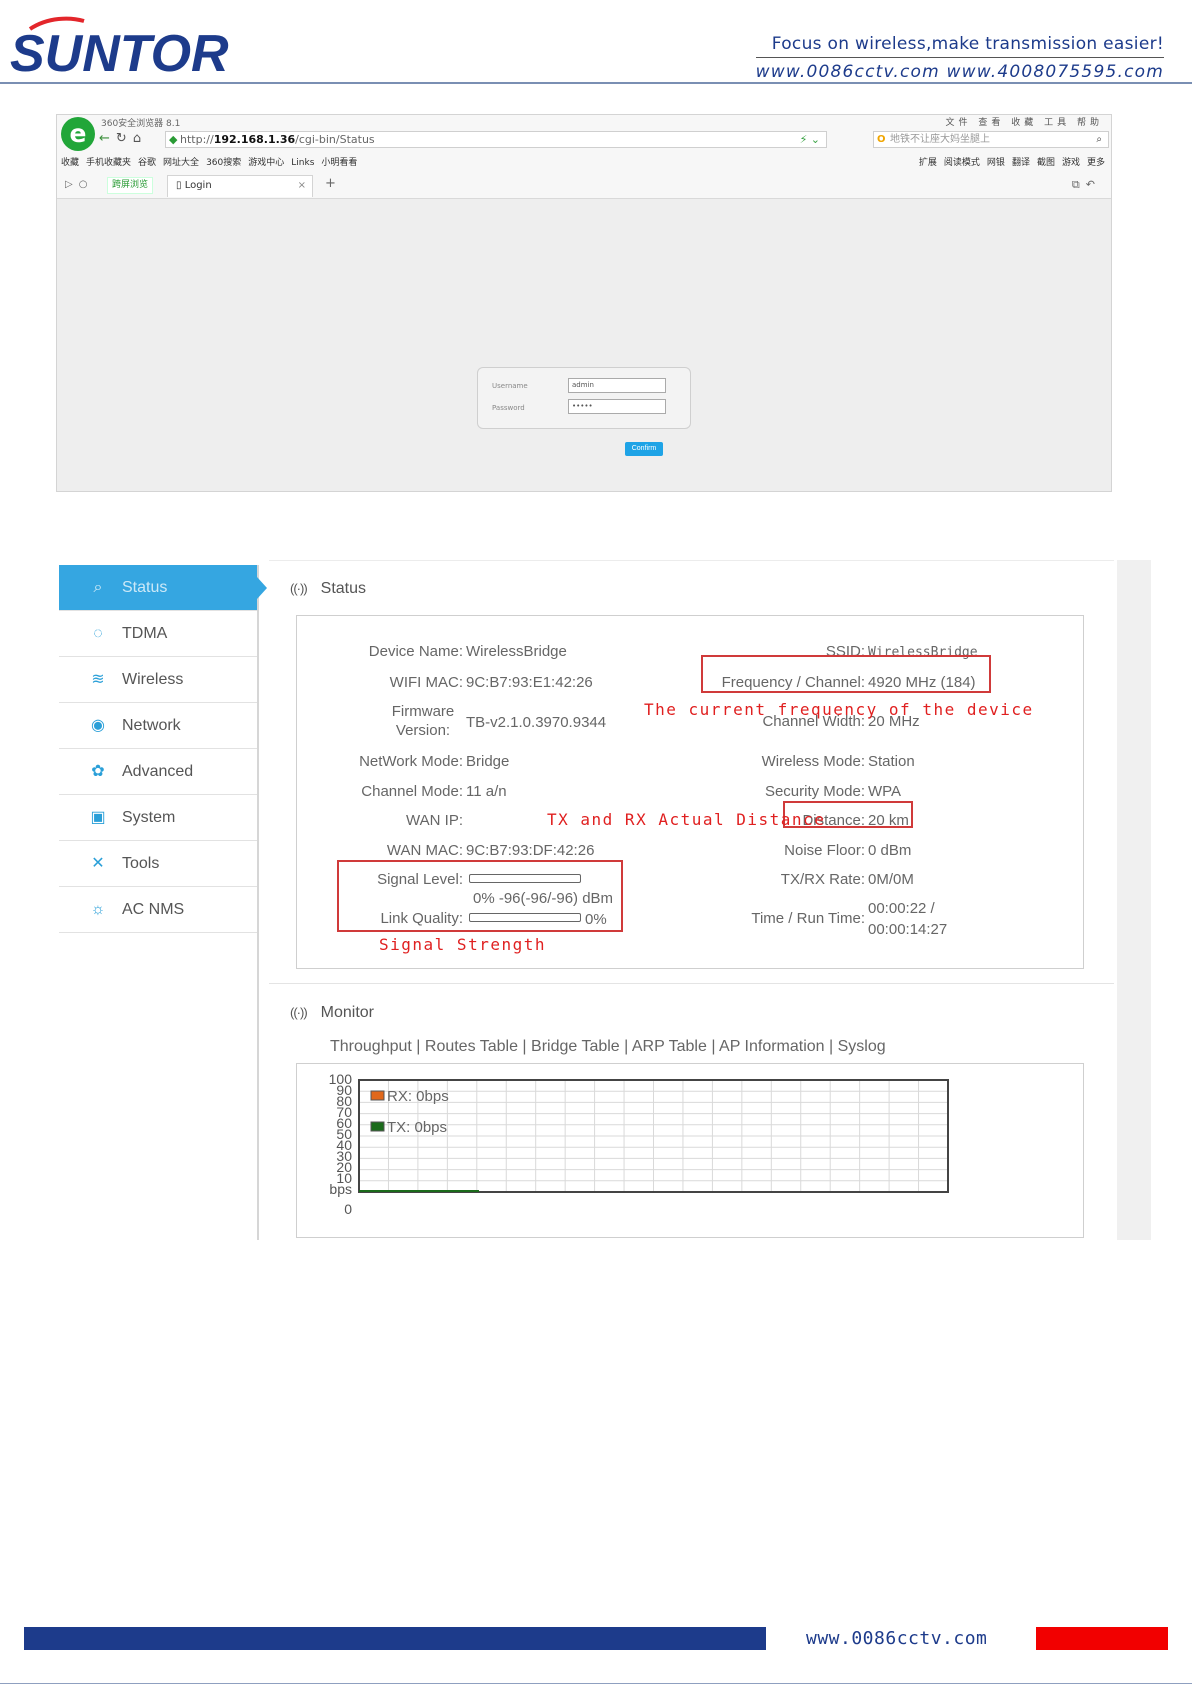  Describe the element at coordinates (480, 896) in the screenshot. I see `signal-highlight-box` at that location.